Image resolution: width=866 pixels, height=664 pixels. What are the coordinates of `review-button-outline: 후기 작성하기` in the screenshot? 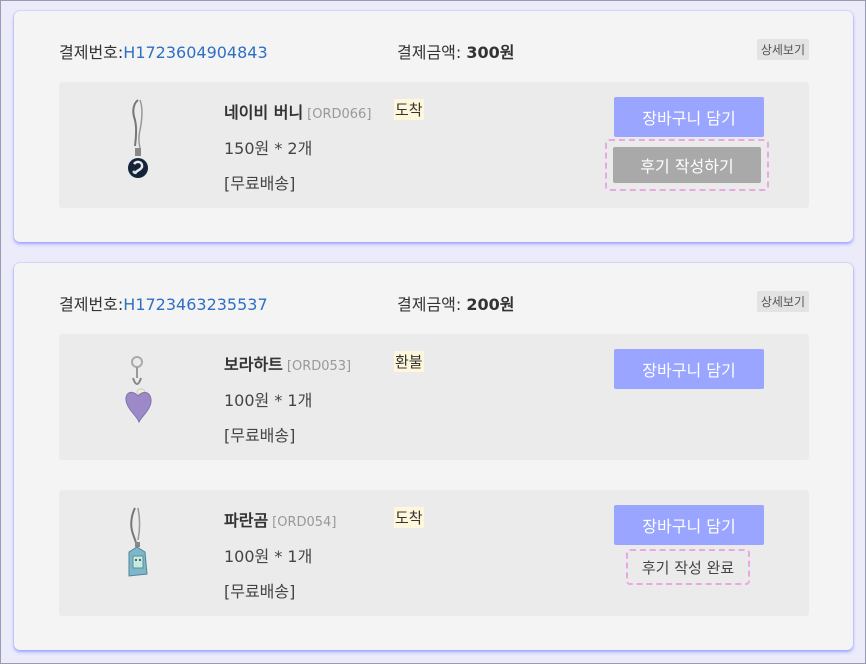 It's located at (687, 165).